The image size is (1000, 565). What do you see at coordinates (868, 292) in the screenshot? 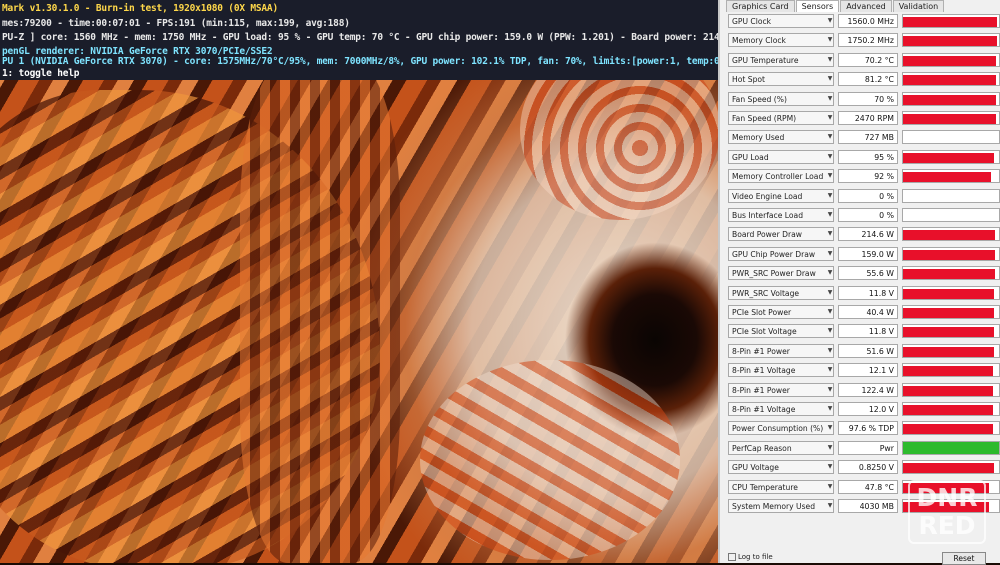
I see `sensor-value: 11.8 V` at bounding box center [868, 292].